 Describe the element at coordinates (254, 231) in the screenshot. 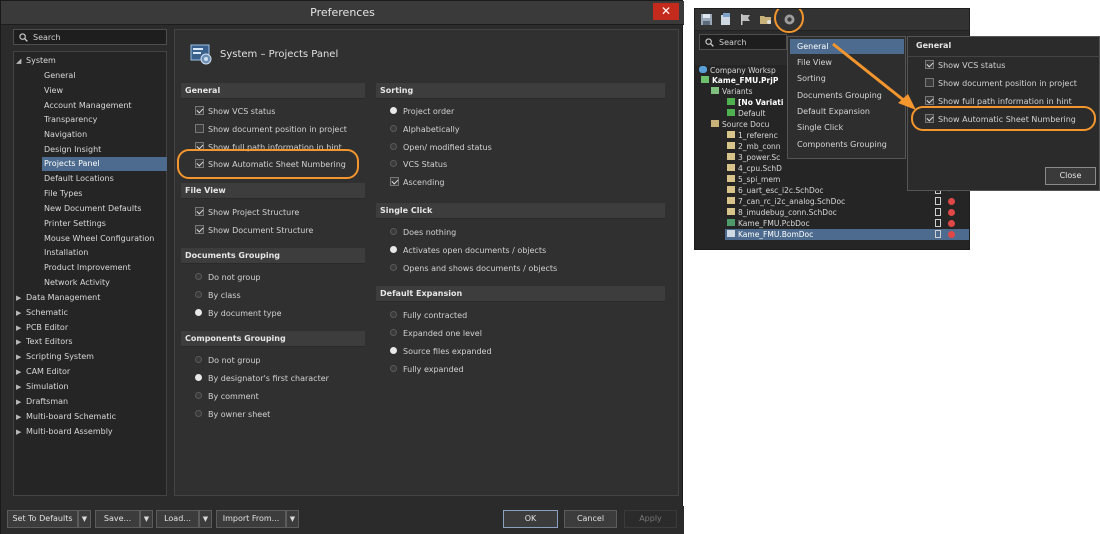

I see `option-show-document-structure: Show Document Structure` at that location.